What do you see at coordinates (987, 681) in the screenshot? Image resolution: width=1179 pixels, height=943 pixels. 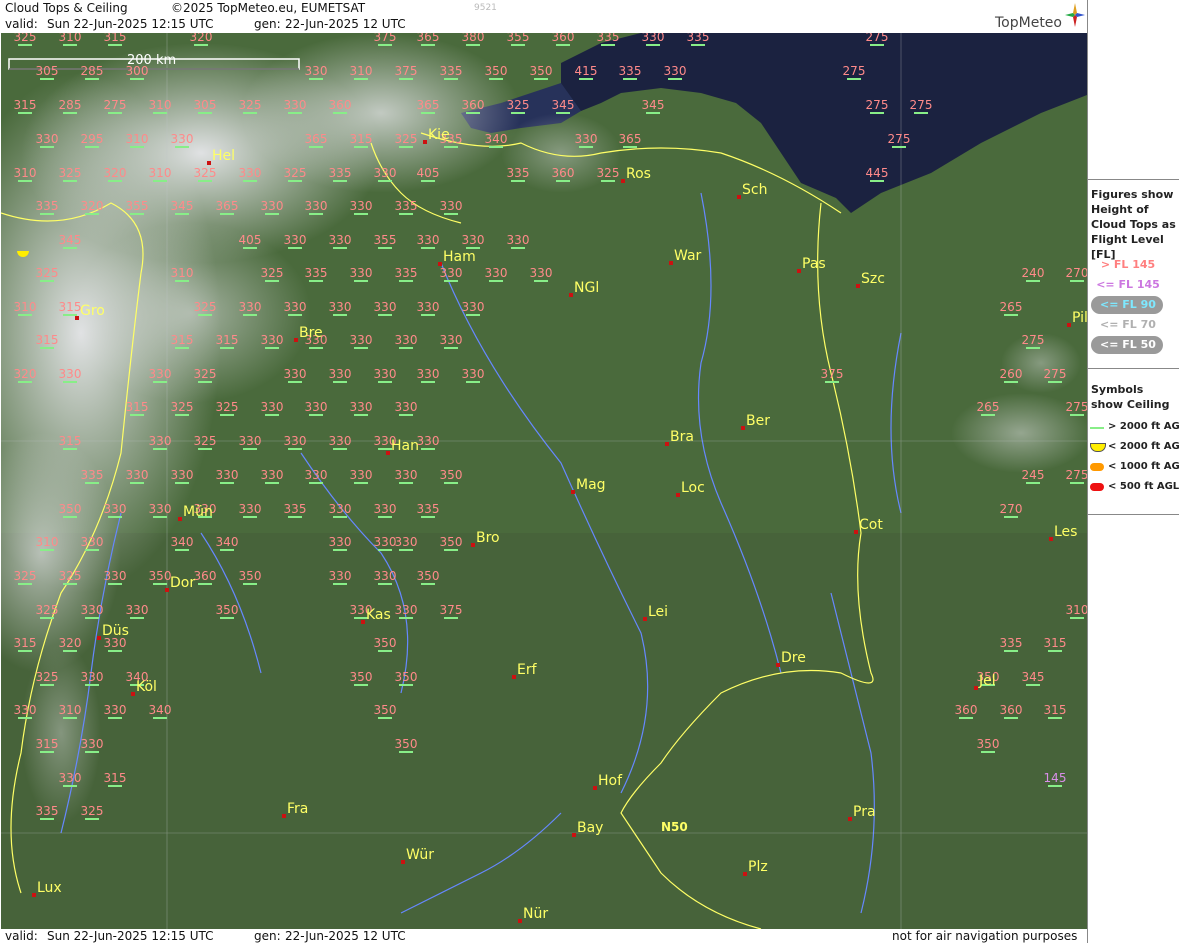 I see `city-label: Jel` at bounding box center [987, 681].